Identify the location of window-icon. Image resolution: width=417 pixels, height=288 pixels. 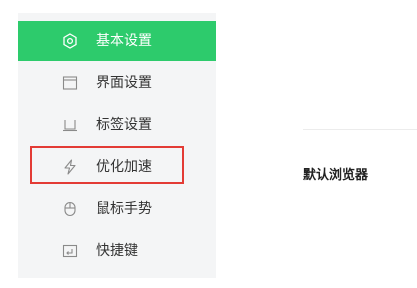
(70, 83).